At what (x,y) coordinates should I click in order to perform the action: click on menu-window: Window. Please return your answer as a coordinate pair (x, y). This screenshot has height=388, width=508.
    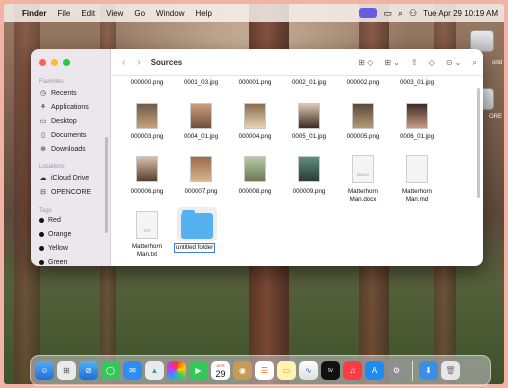
    Looking at the image, I should click on (170, 13).